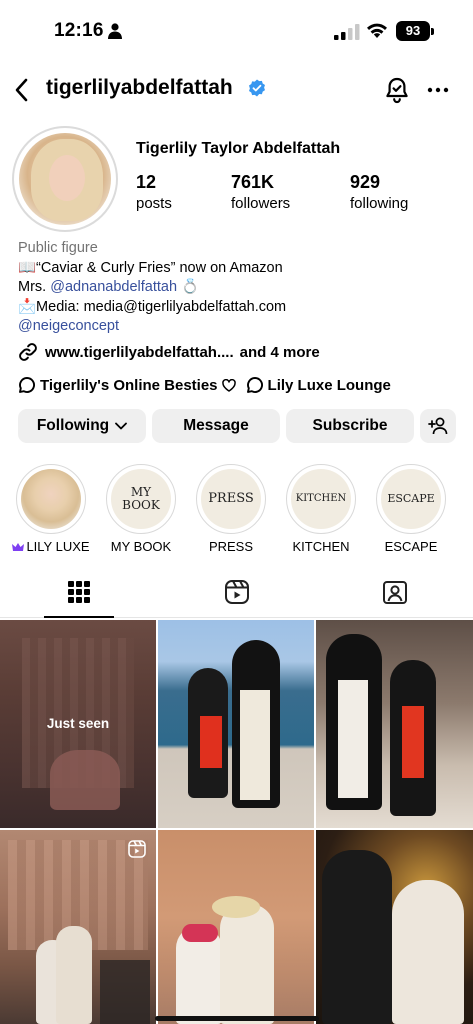 This screenshot has width=473, height=1024. I want to click on bio-suffix: 💍, so click(188, 287).